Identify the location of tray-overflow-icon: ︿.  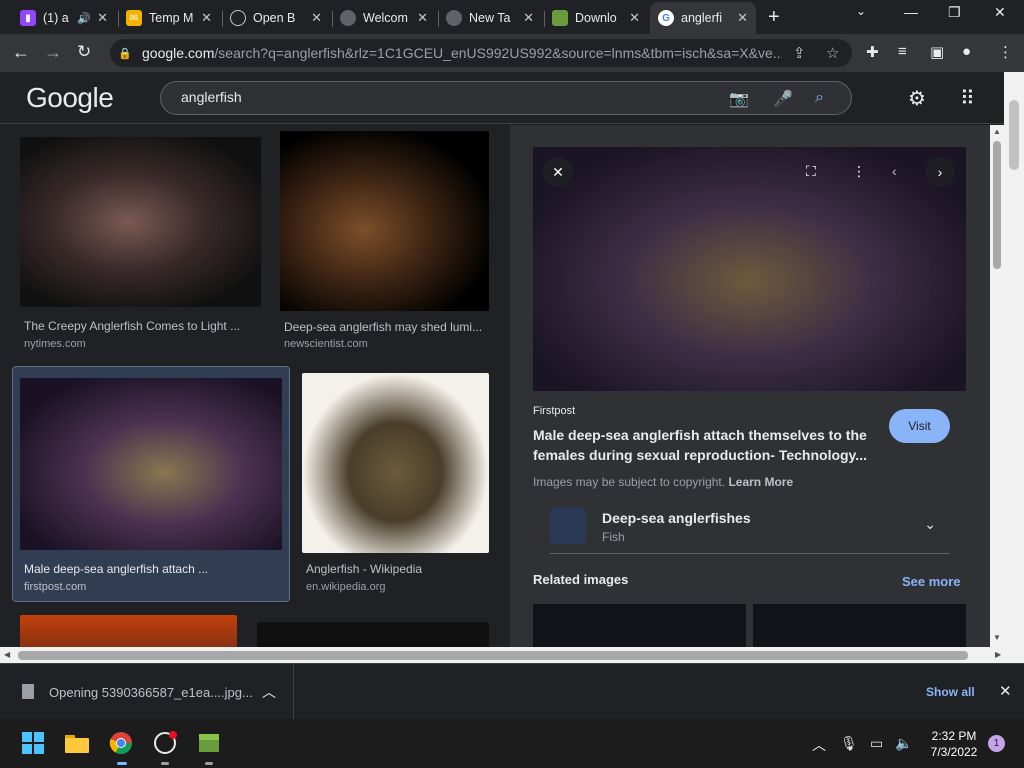
(819, 745).